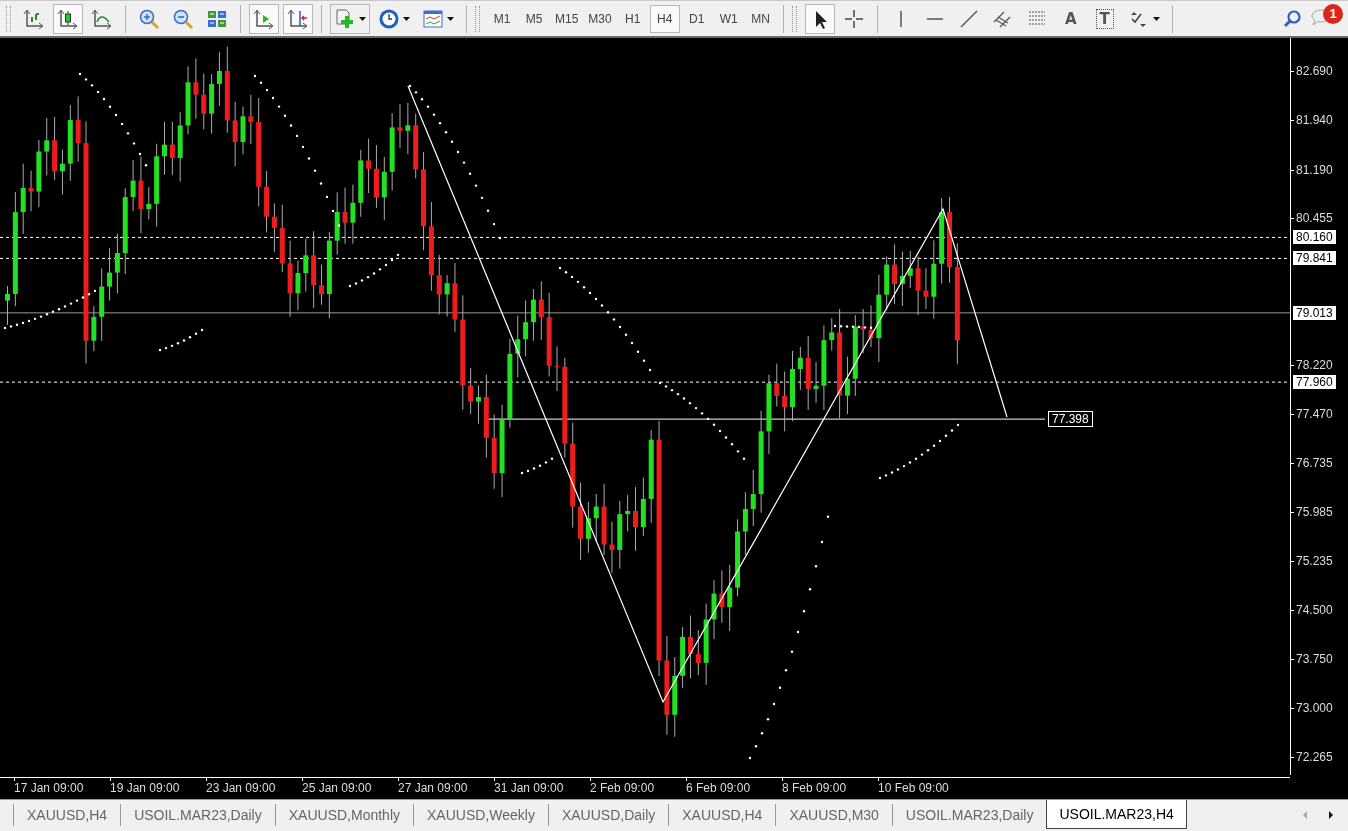  I want to click on time-axis-label: 8 Feb 09:00, so click(814, 788).